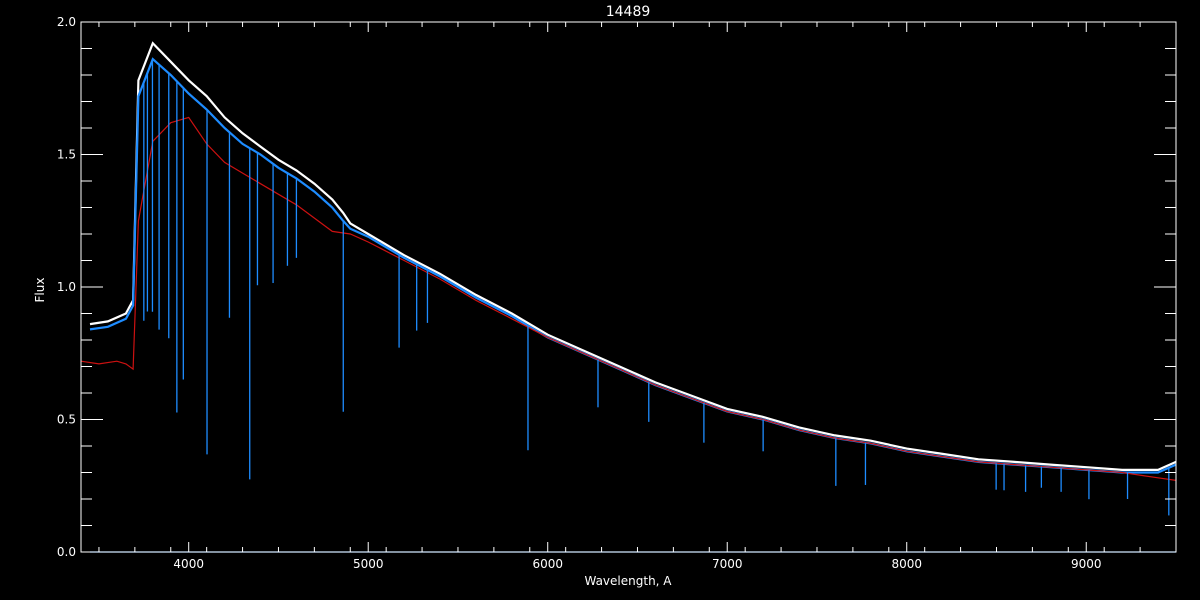  What do you see at coordinates (547, 564) in the screenshot?
I see `x-tick-label: 6000` at bounding box center [547, 564].